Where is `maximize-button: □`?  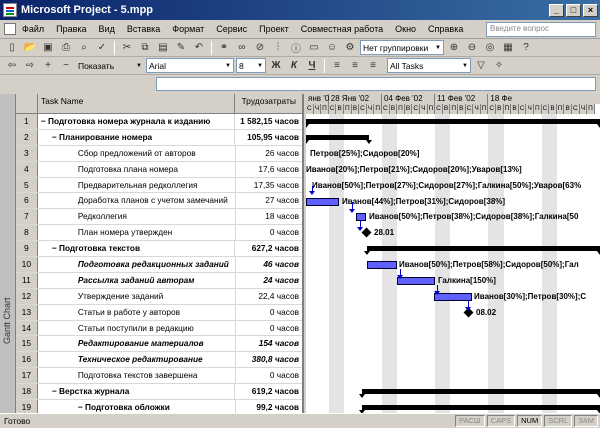
maximize-button: □ is located at coordinates (573, 10).